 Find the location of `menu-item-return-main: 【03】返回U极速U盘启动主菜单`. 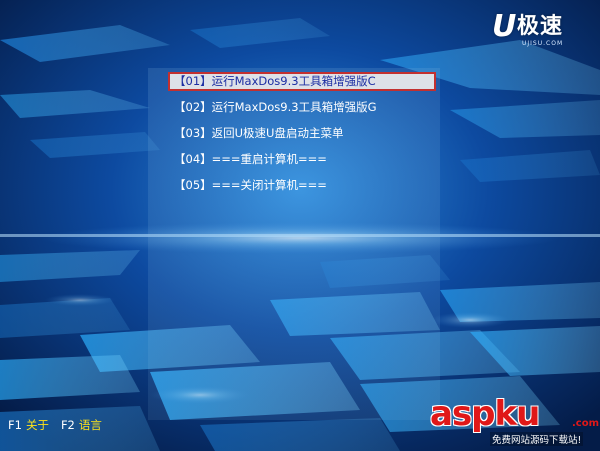

menu-item-return-main: 【03】返回U极速U盘启动主菜单 is located at coordinates (302, 133).